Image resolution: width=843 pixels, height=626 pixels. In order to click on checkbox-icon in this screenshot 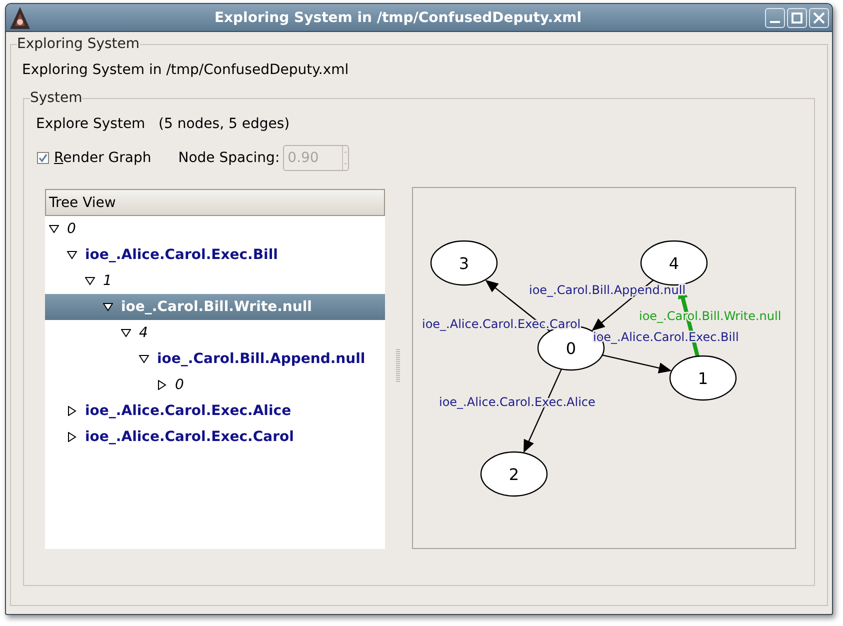, I will do `click(43, 158)`.